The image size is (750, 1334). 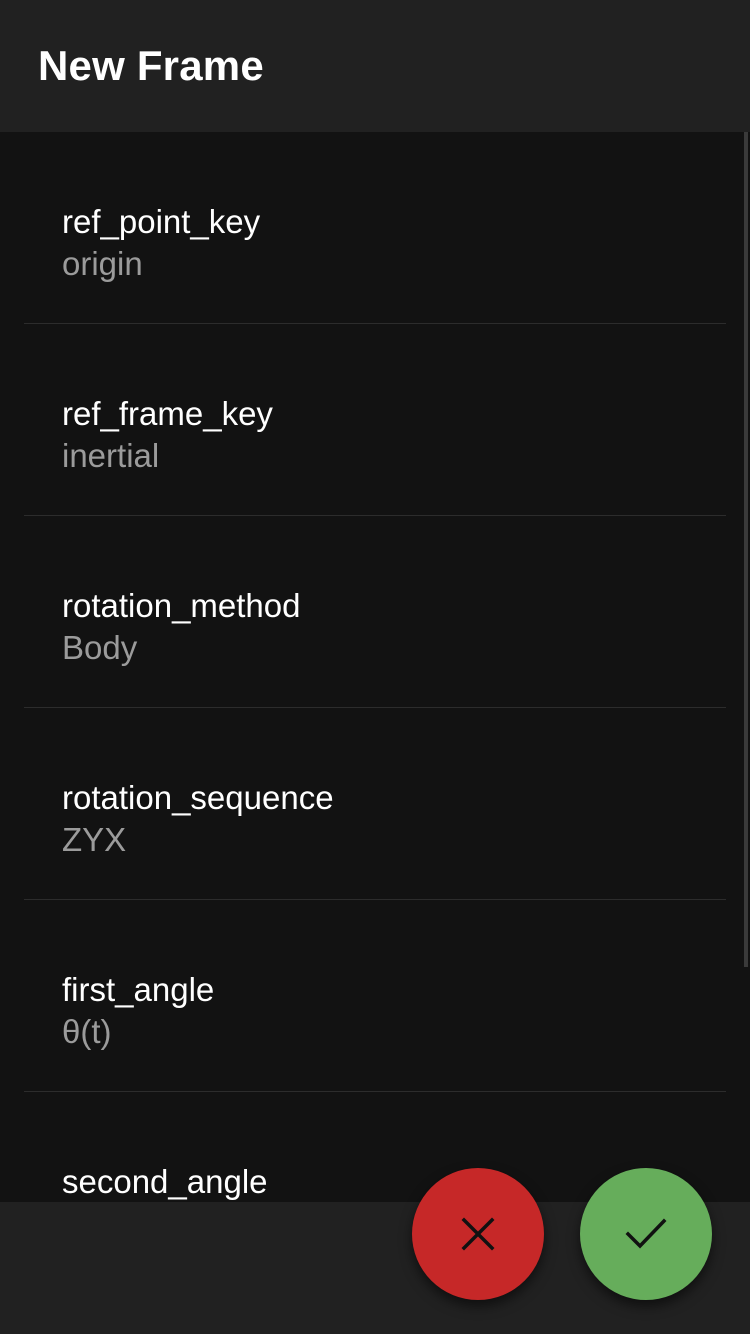 What do you see at coordinates (167, 413) in the screenshot?
I see `field-label: ref_frame_key` at bounding box center [167, 413].